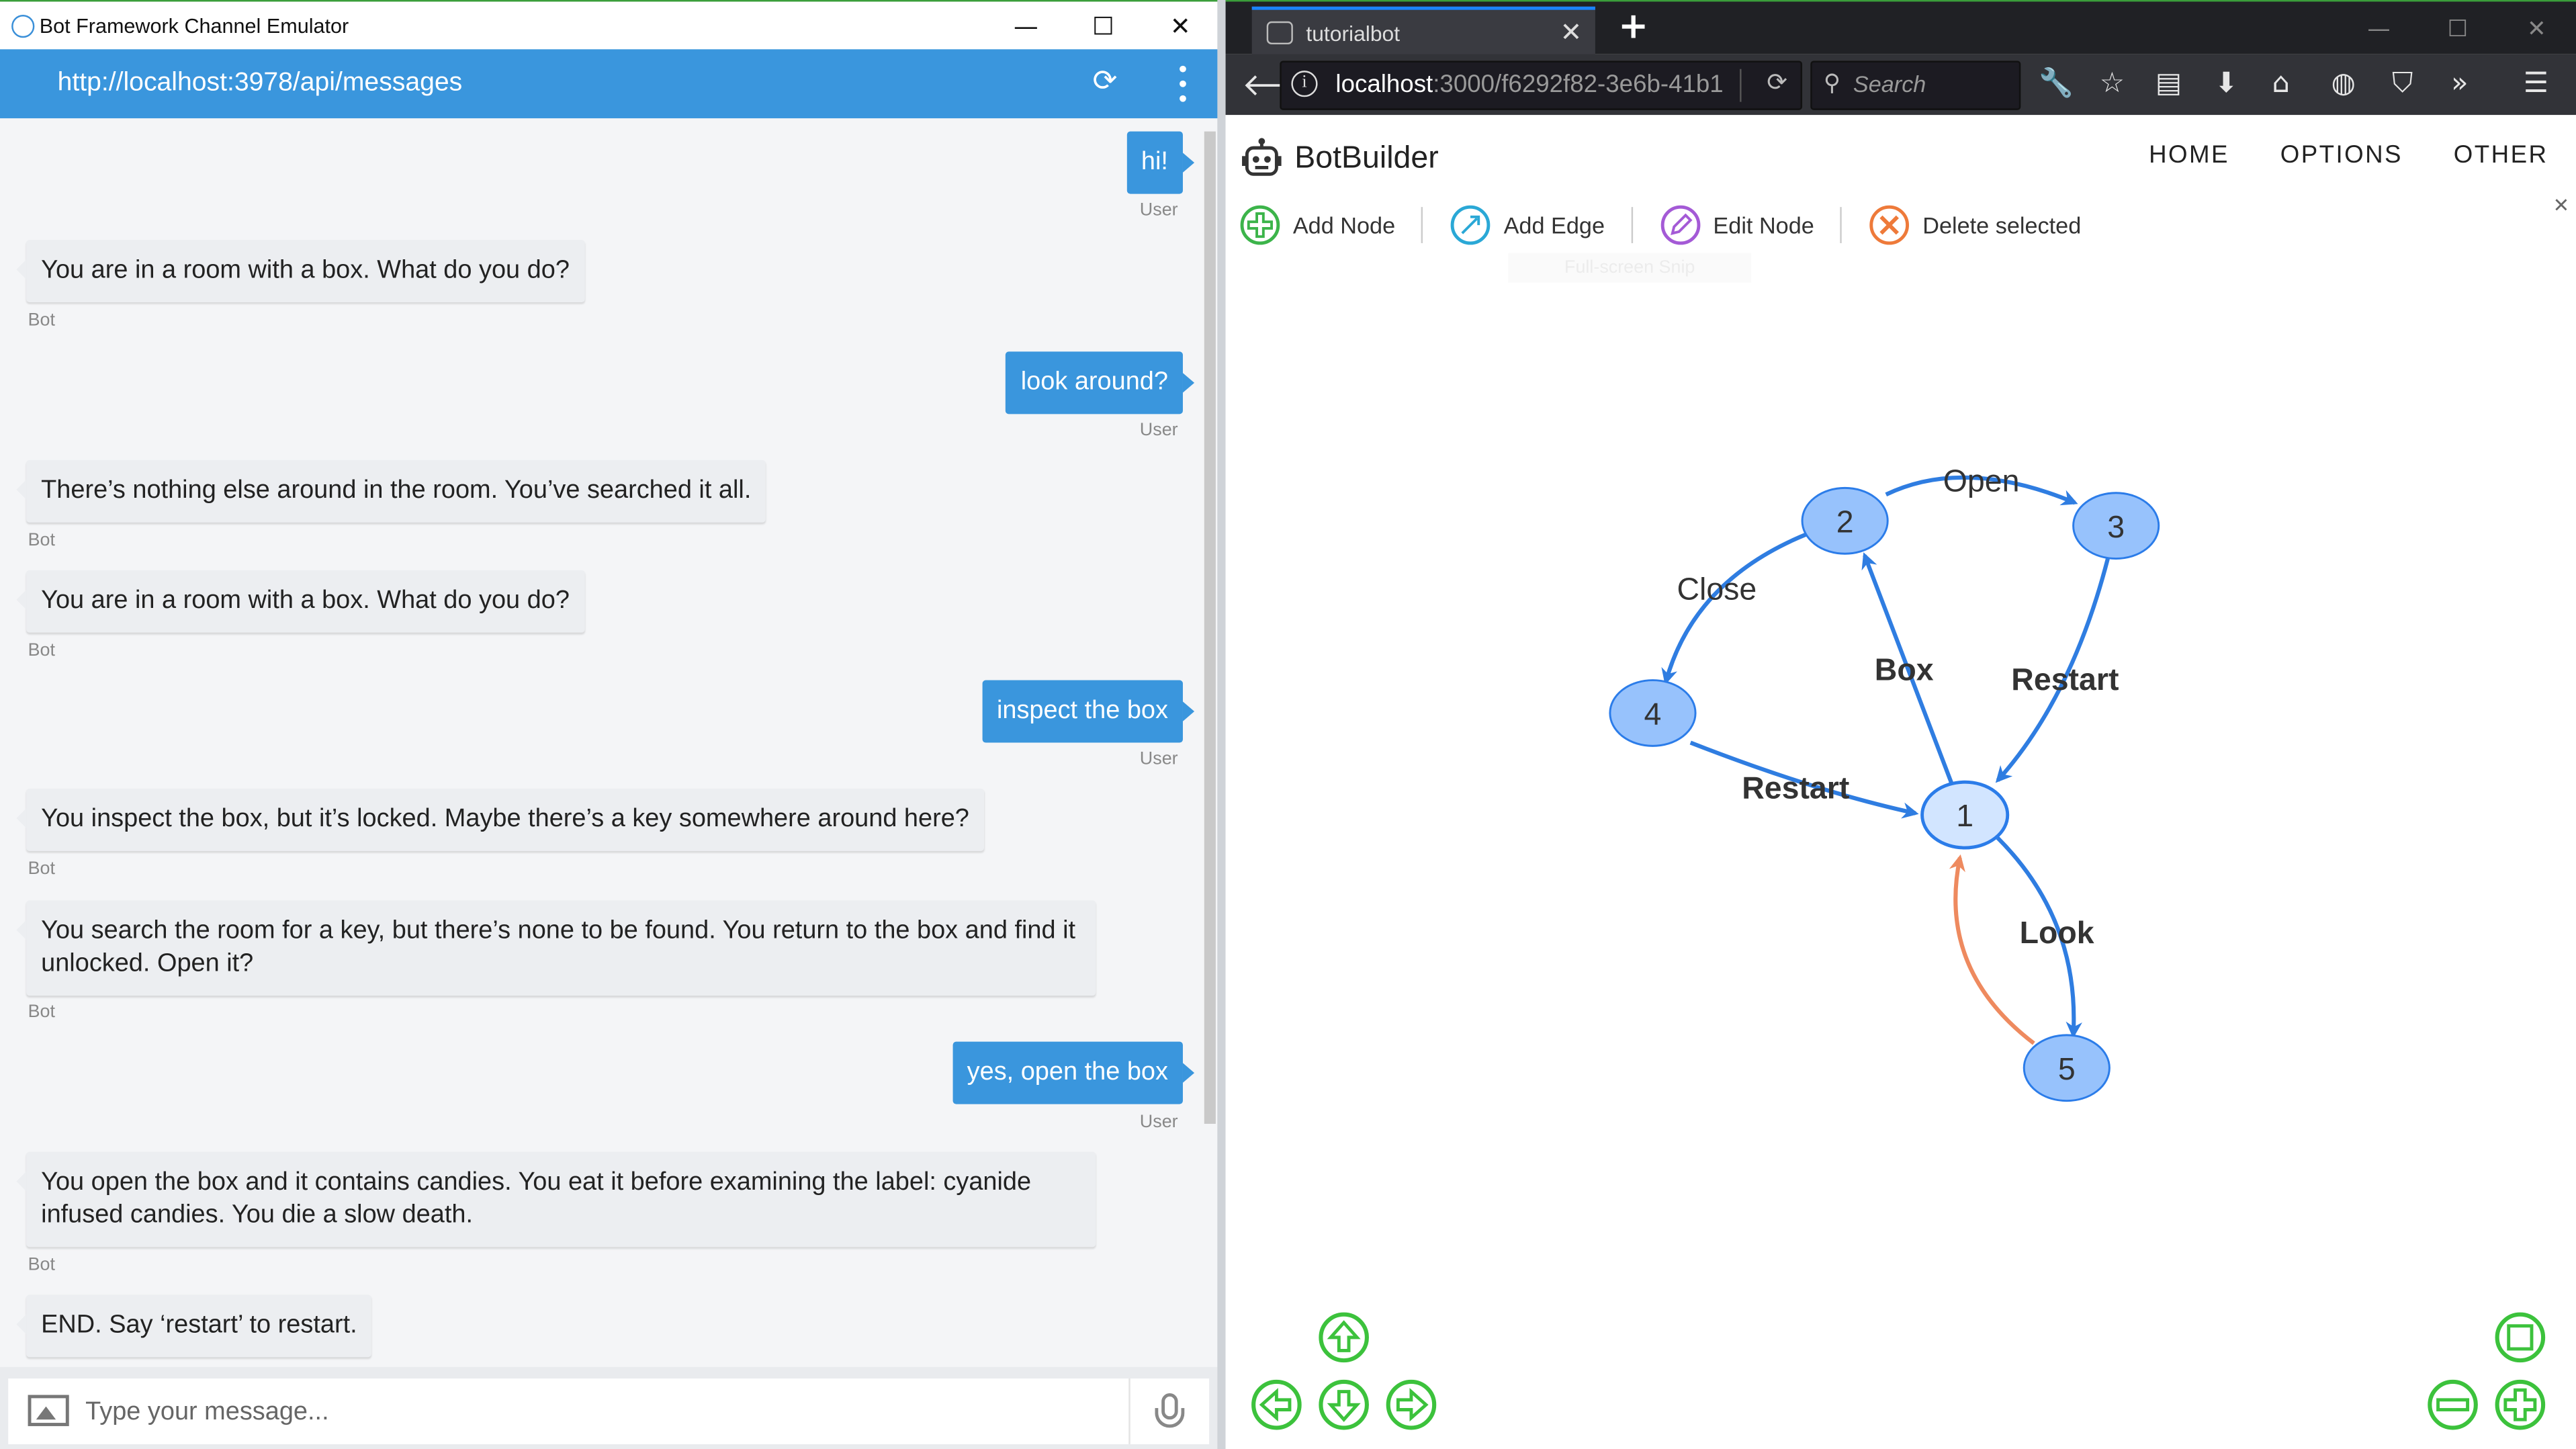 The image size is (2576, 1449). What do you see at coordinates (1100, 382) in the screenshot?
I see `message-bubble: look around?` at bounding box center [1100, 382].